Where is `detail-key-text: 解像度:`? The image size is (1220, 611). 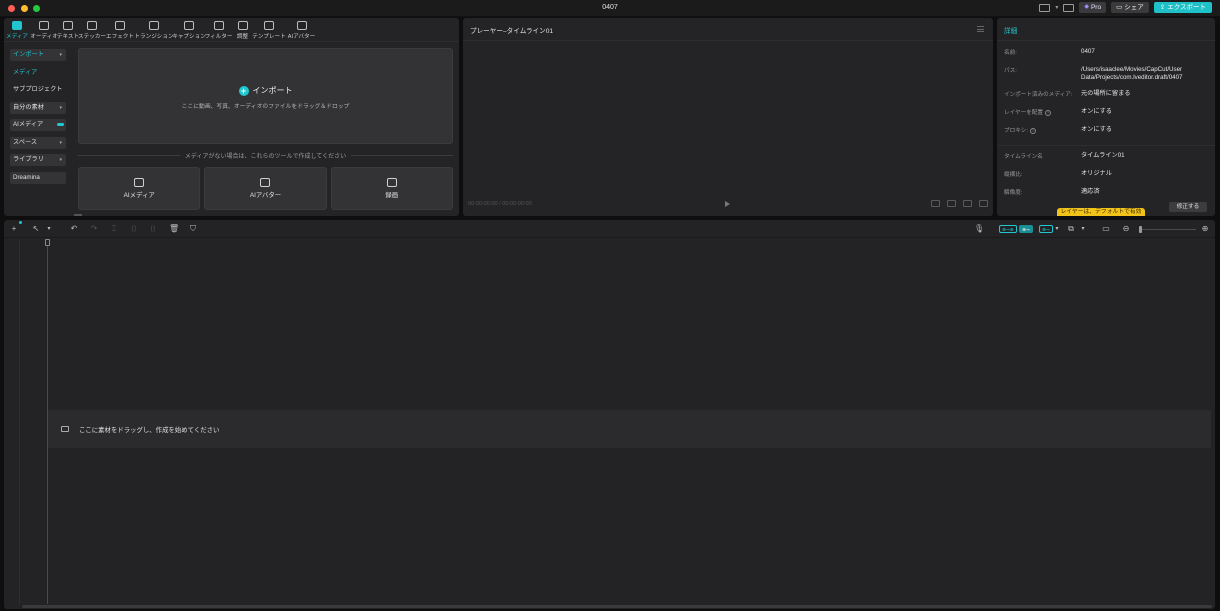 detail-key-text: 解像度: is located at coordinates (1013, 193).